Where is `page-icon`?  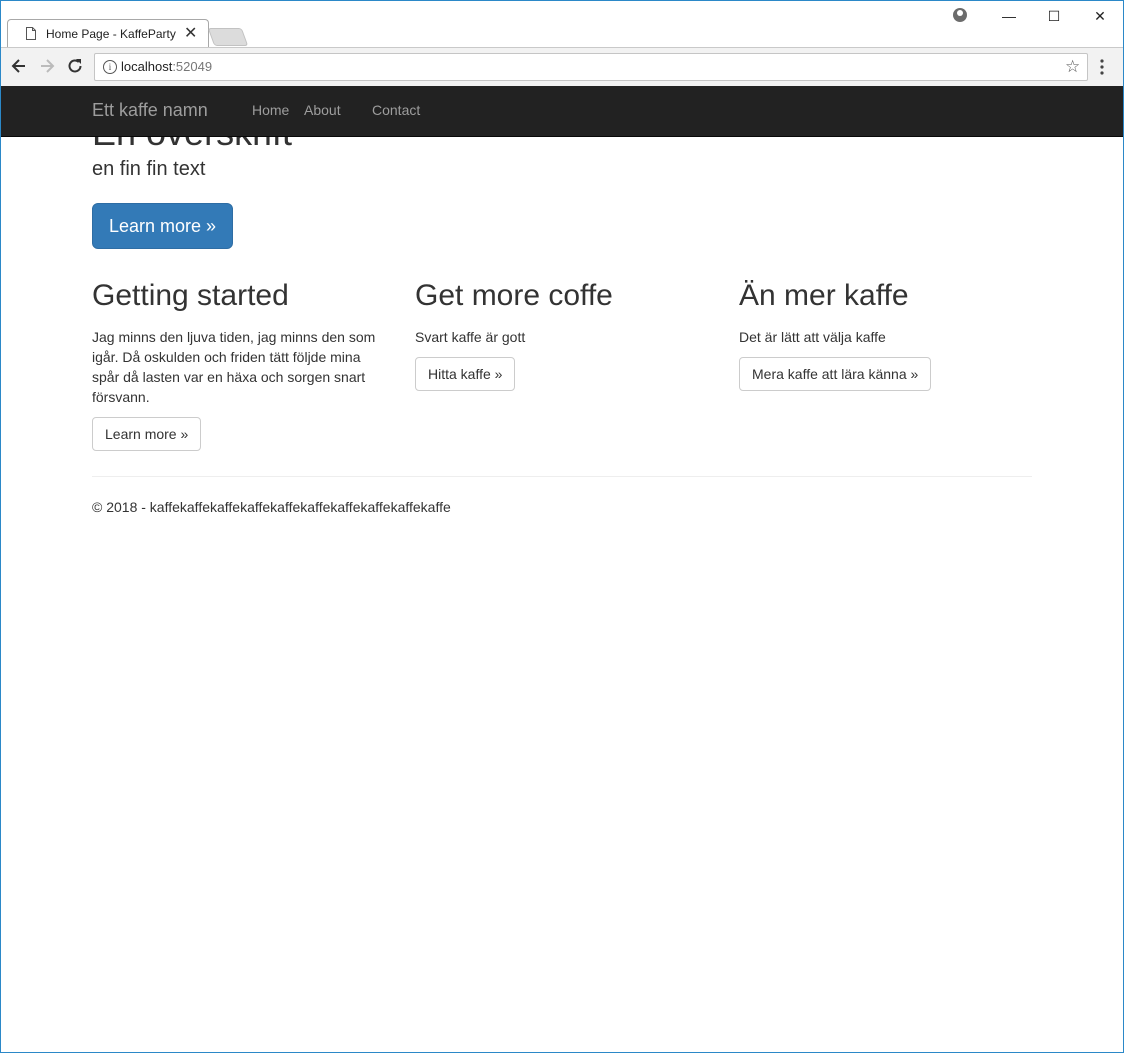 page-icon is located at coordinates (31, 33).